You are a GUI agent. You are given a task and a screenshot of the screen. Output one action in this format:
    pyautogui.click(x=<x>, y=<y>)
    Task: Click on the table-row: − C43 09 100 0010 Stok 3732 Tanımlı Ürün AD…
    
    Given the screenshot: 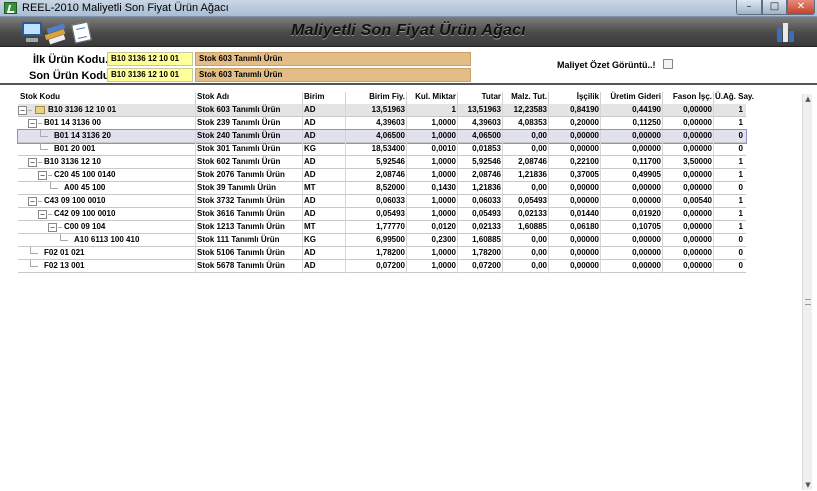 What is the action you would take?
    pyautogui.click(x=382, y=201)
    